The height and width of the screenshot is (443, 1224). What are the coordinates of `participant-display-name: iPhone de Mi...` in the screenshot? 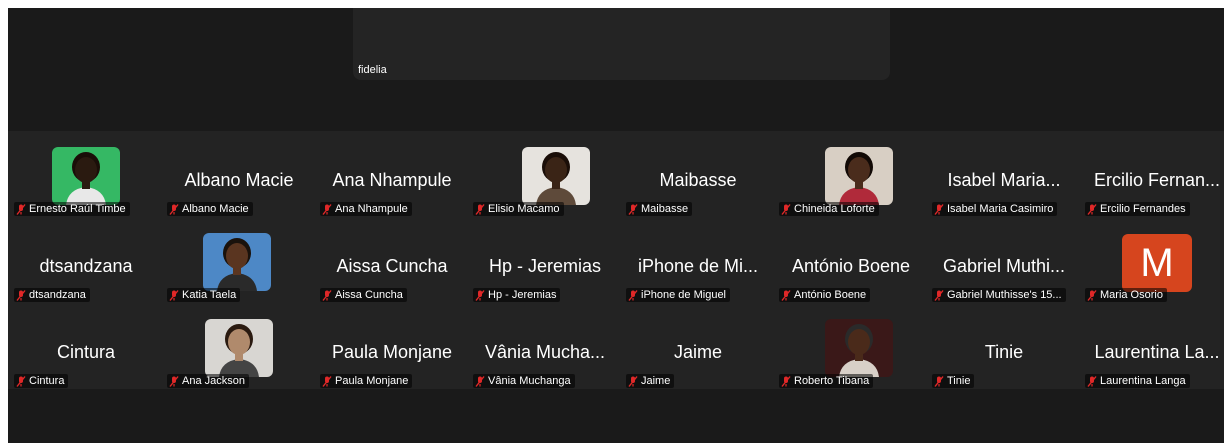 It's located at (698, 266).